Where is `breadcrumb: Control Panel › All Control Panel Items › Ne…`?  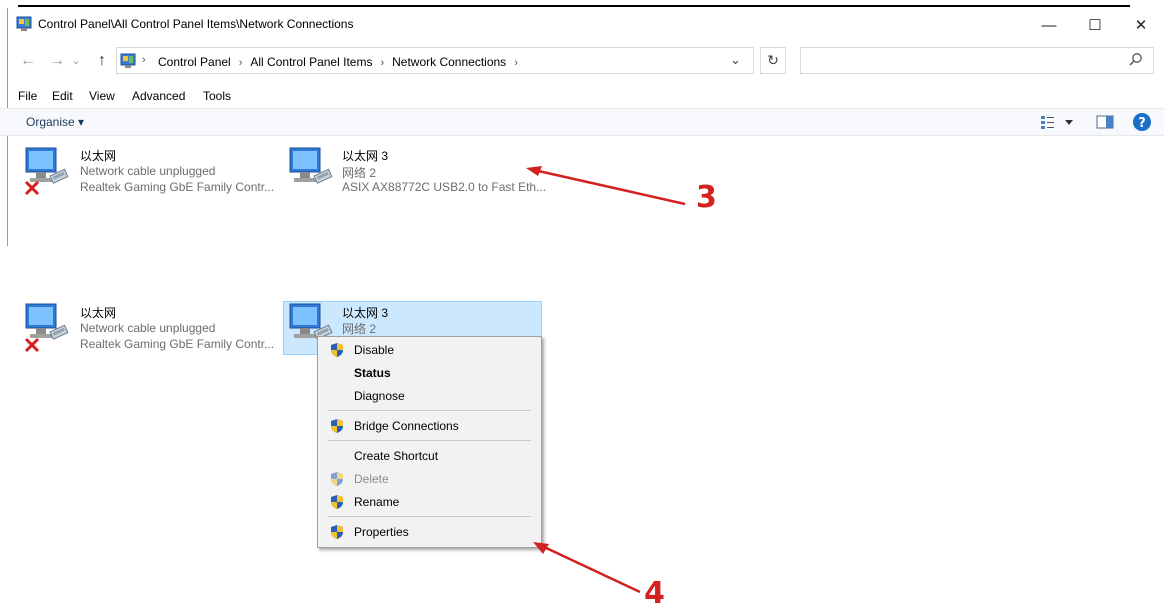
breadcrumb: Control Panel › All Control Panel Items › Ne… is located at coordinates (342, 62).